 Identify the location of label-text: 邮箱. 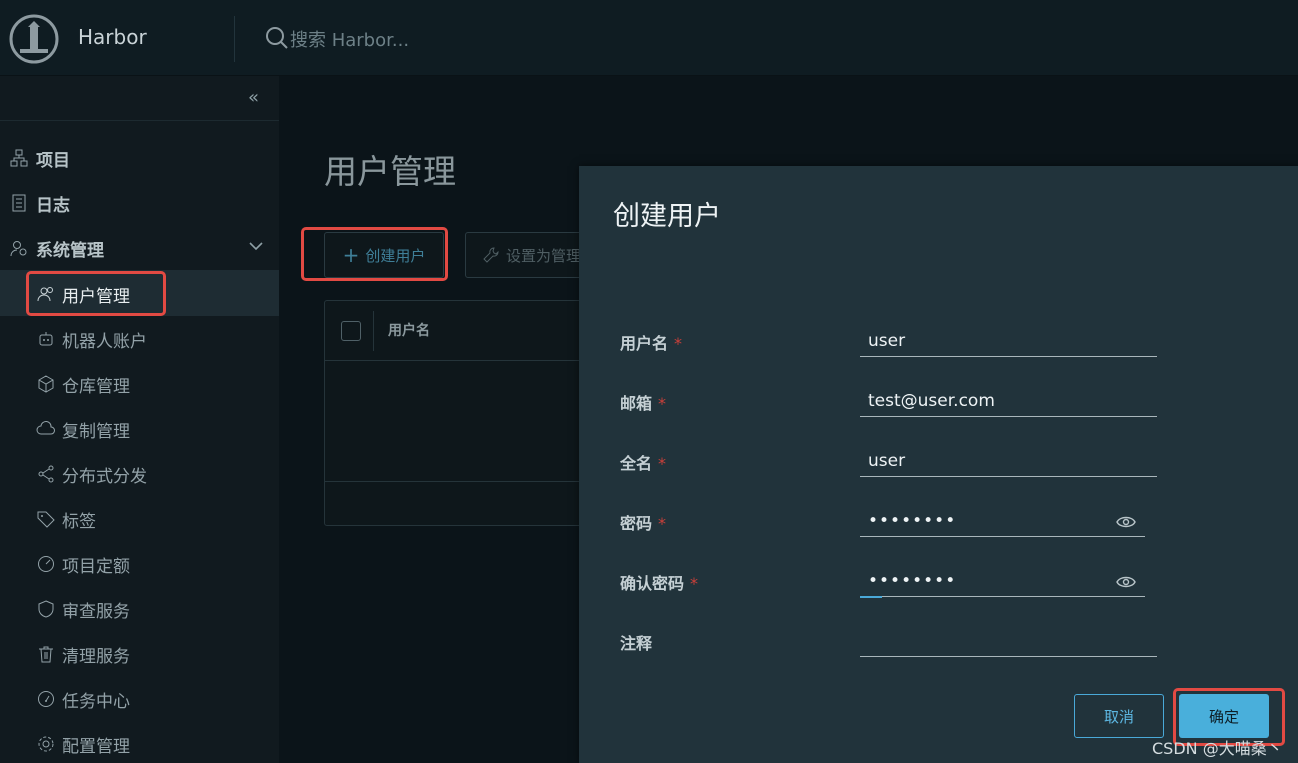
(636, 403).